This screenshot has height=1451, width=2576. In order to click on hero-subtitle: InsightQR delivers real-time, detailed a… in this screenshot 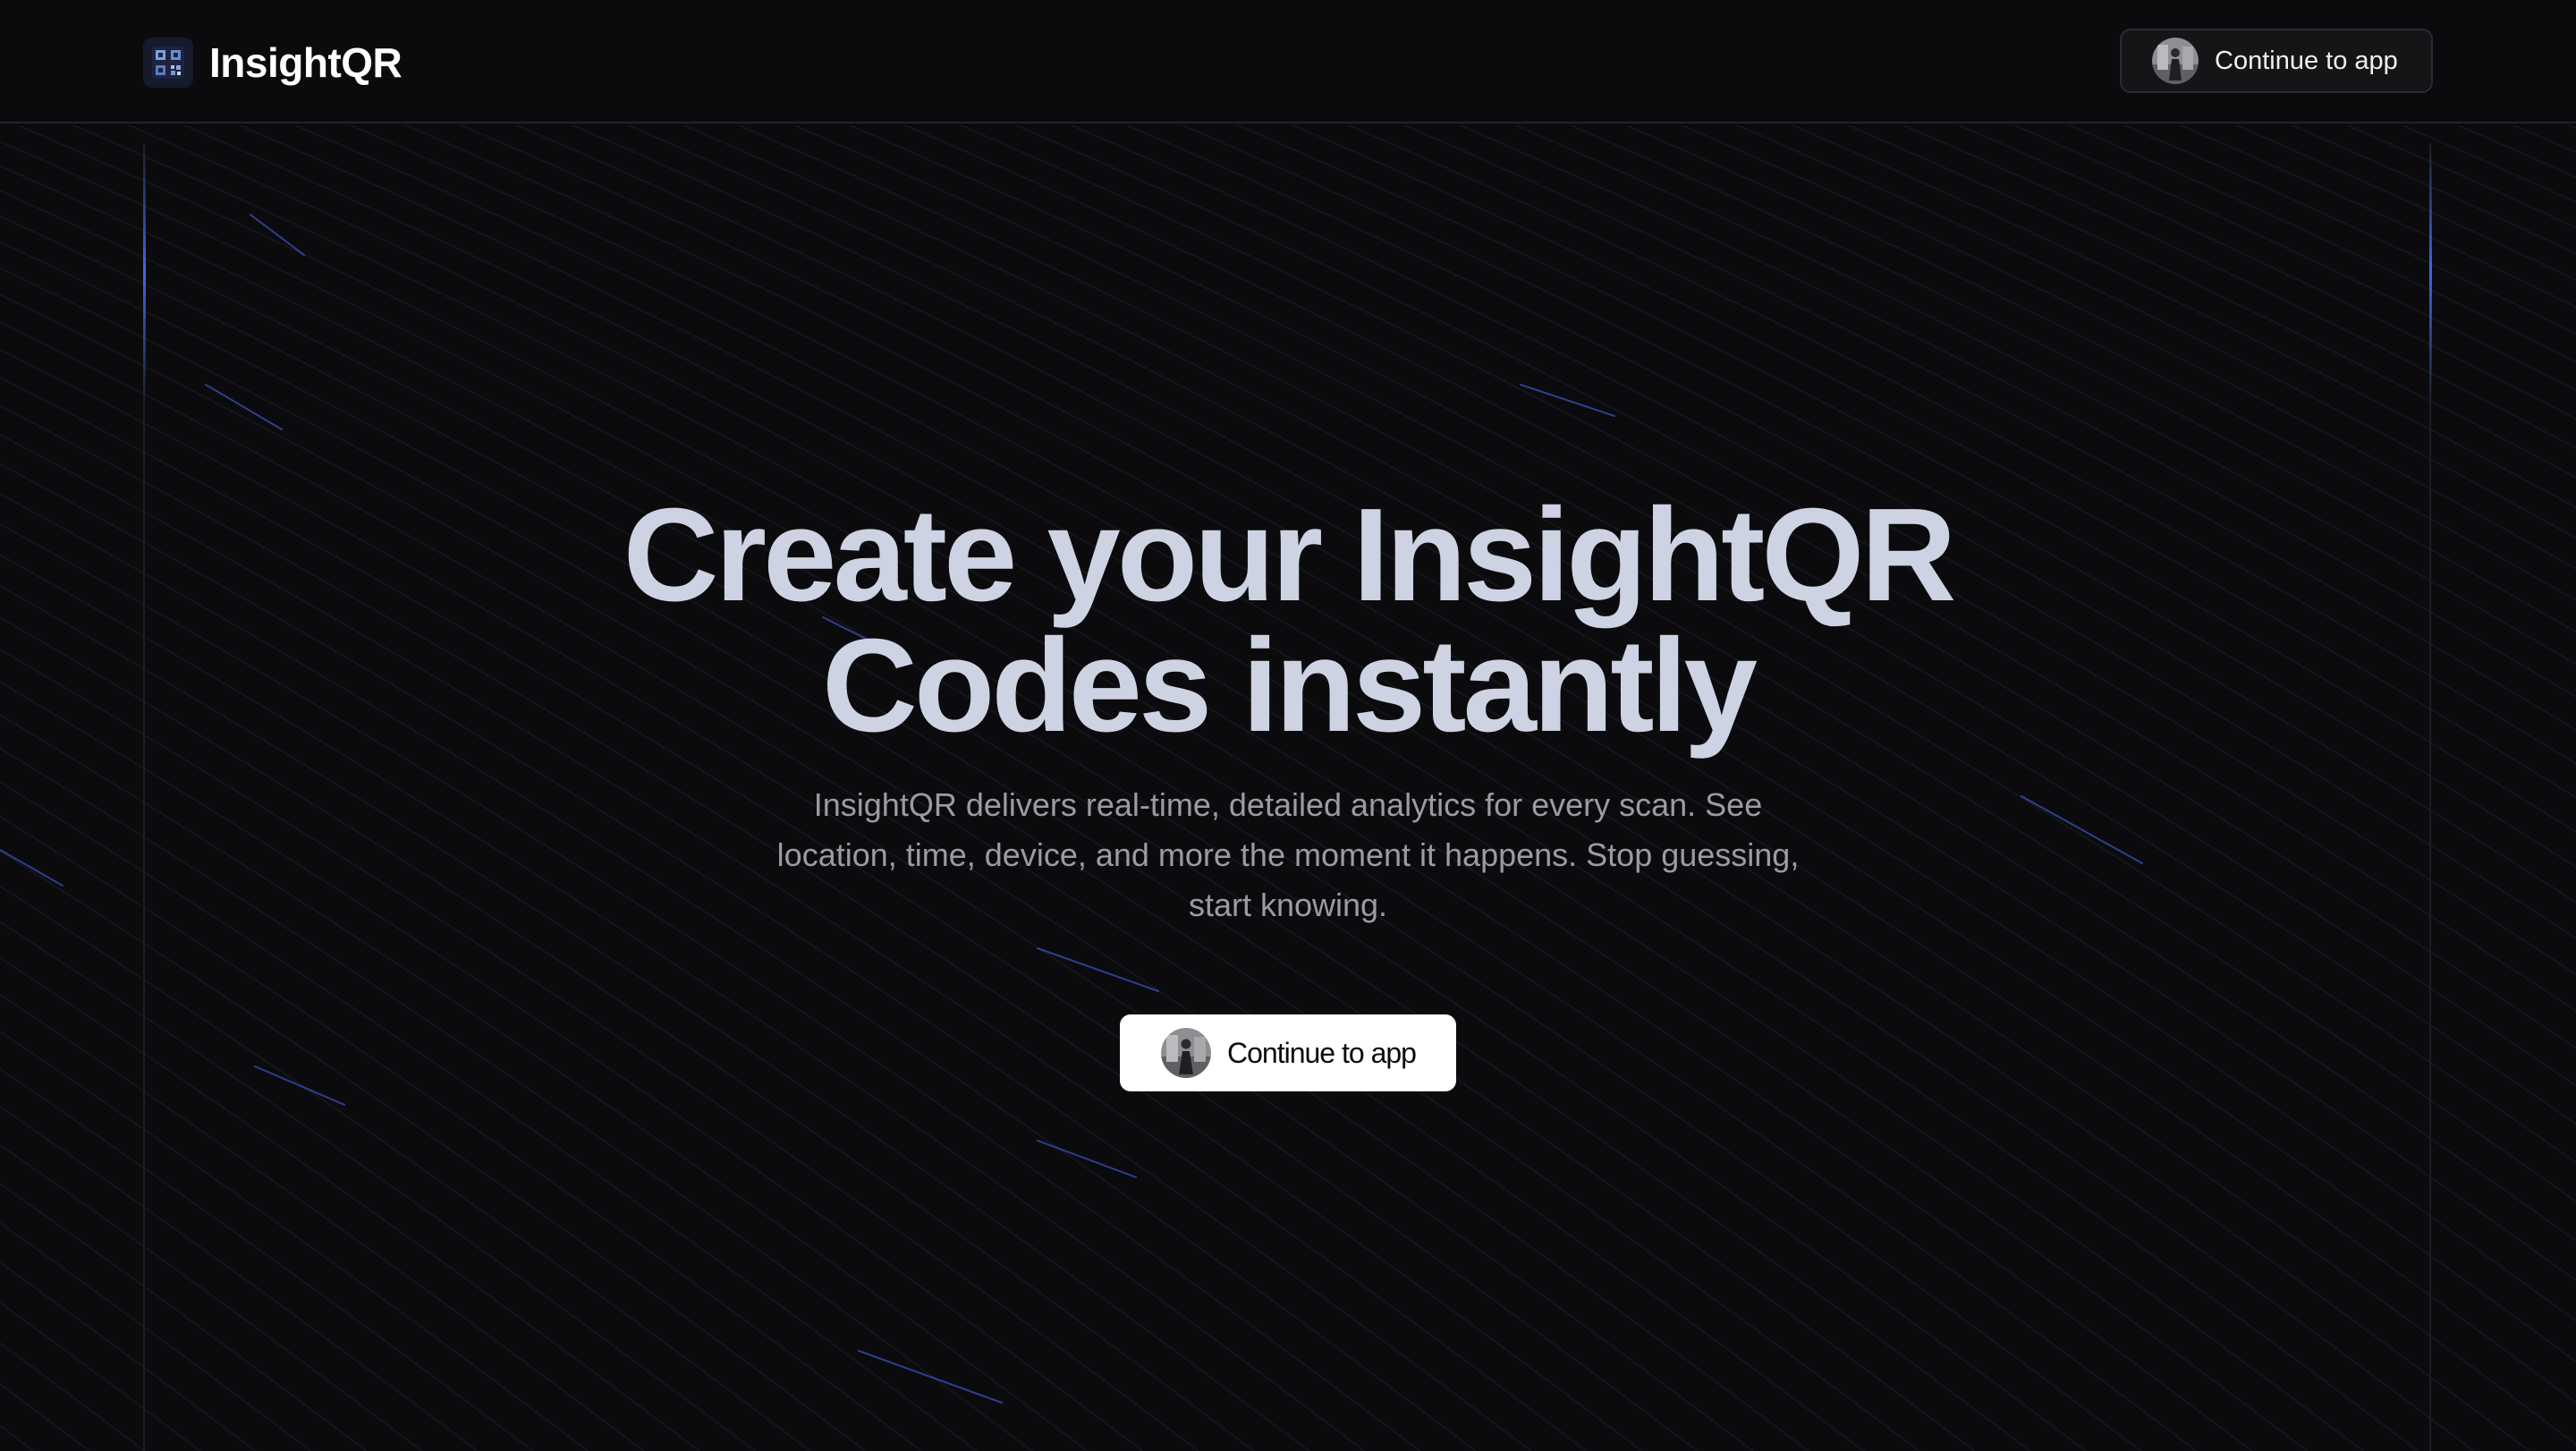, I will do `click(1288, 854)`.